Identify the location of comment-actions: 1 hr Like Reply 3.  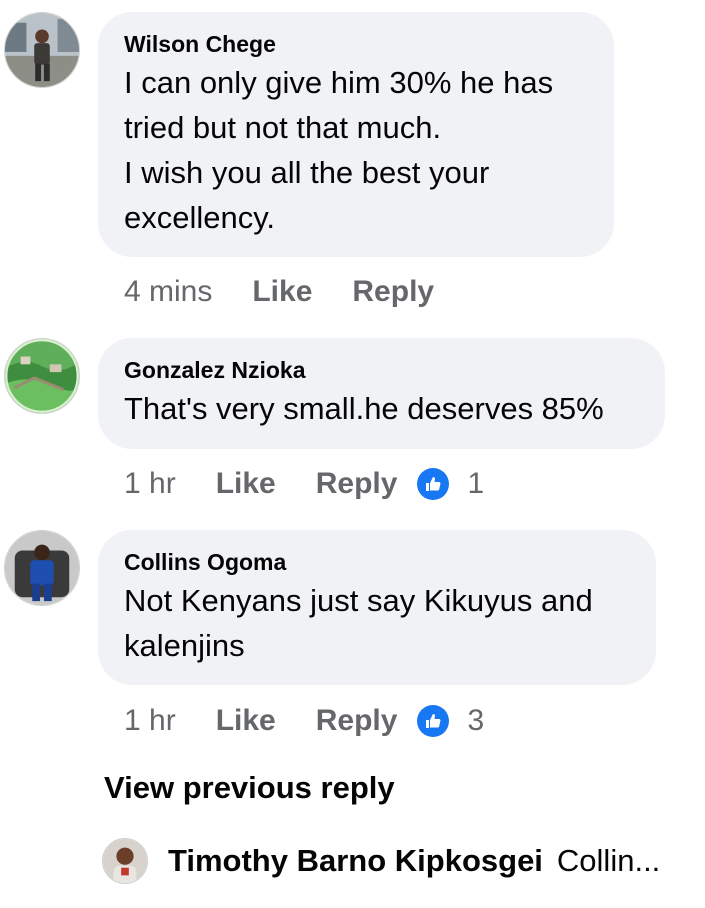
(304, 721).